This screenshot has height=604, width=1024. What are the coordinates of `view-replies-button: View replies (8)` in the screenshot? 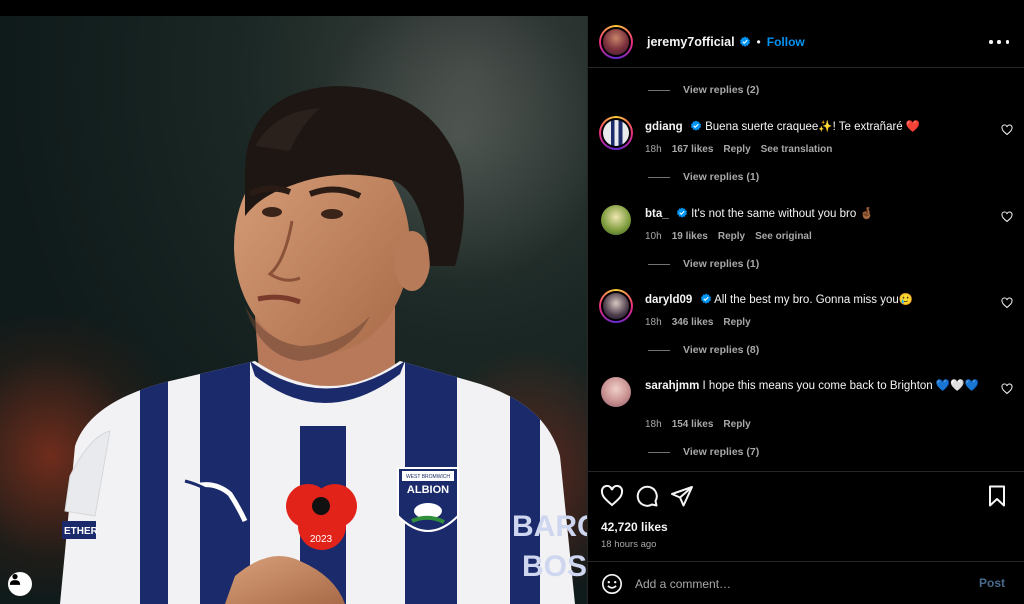 It's located at (703, 350).